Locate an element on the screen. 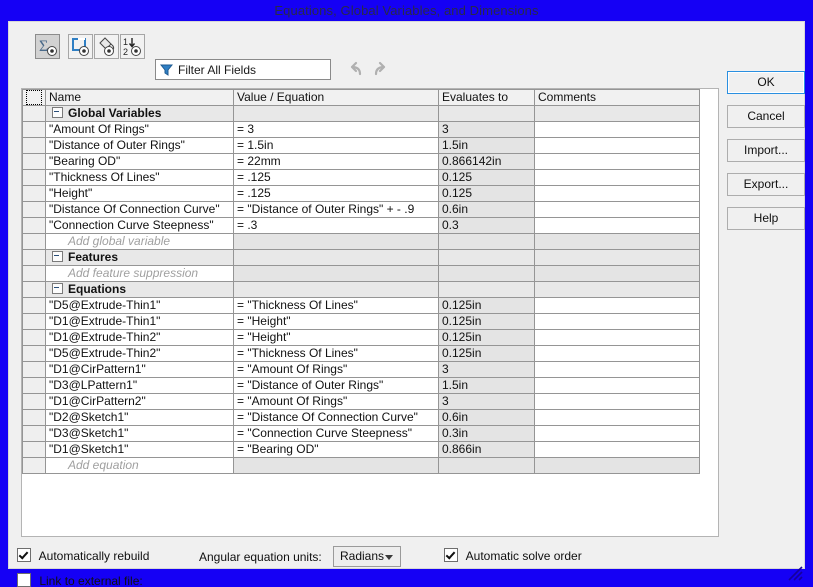  redo-button is located at coordinates (381, 69).